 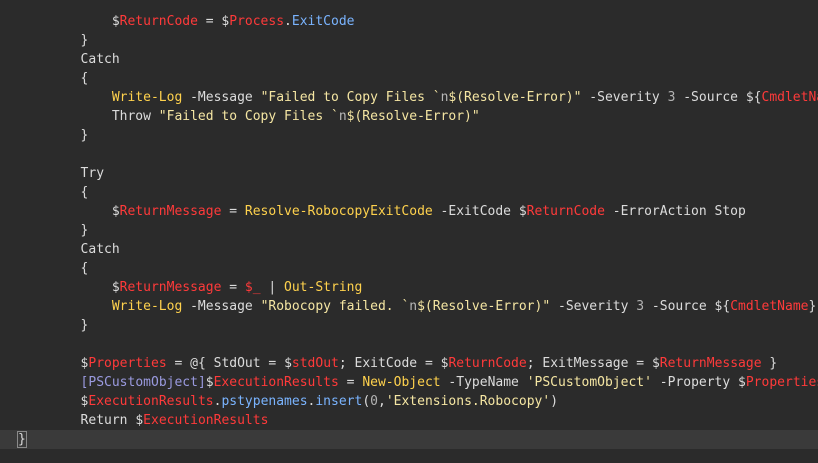 I want to click on code-line-current: }, so click(x=409, y=439).